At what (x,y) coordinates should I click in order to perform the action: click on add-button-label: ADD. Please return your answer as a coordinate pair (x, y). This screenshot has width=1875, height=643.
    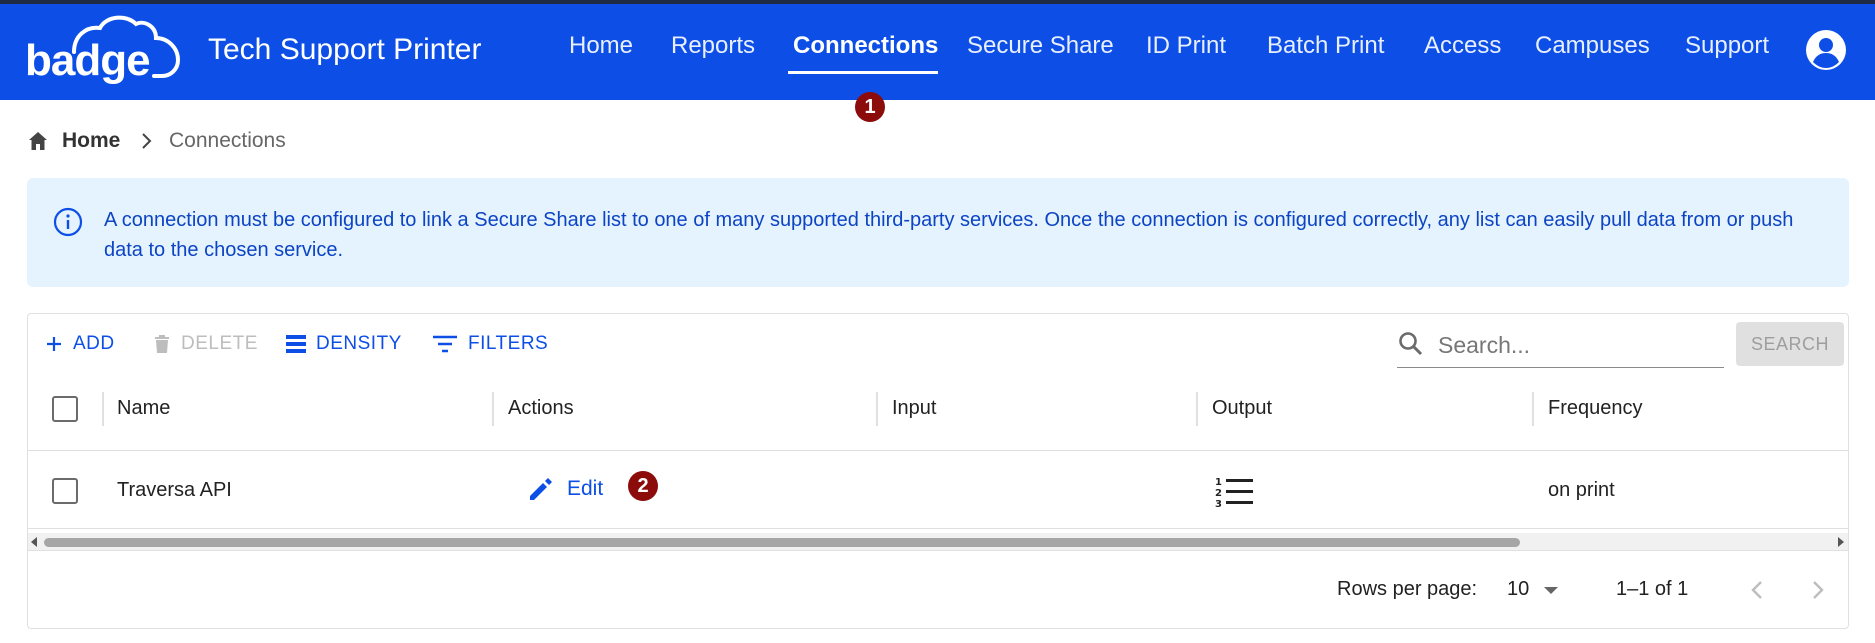
    Looking at the image, I should click on (94, 343).